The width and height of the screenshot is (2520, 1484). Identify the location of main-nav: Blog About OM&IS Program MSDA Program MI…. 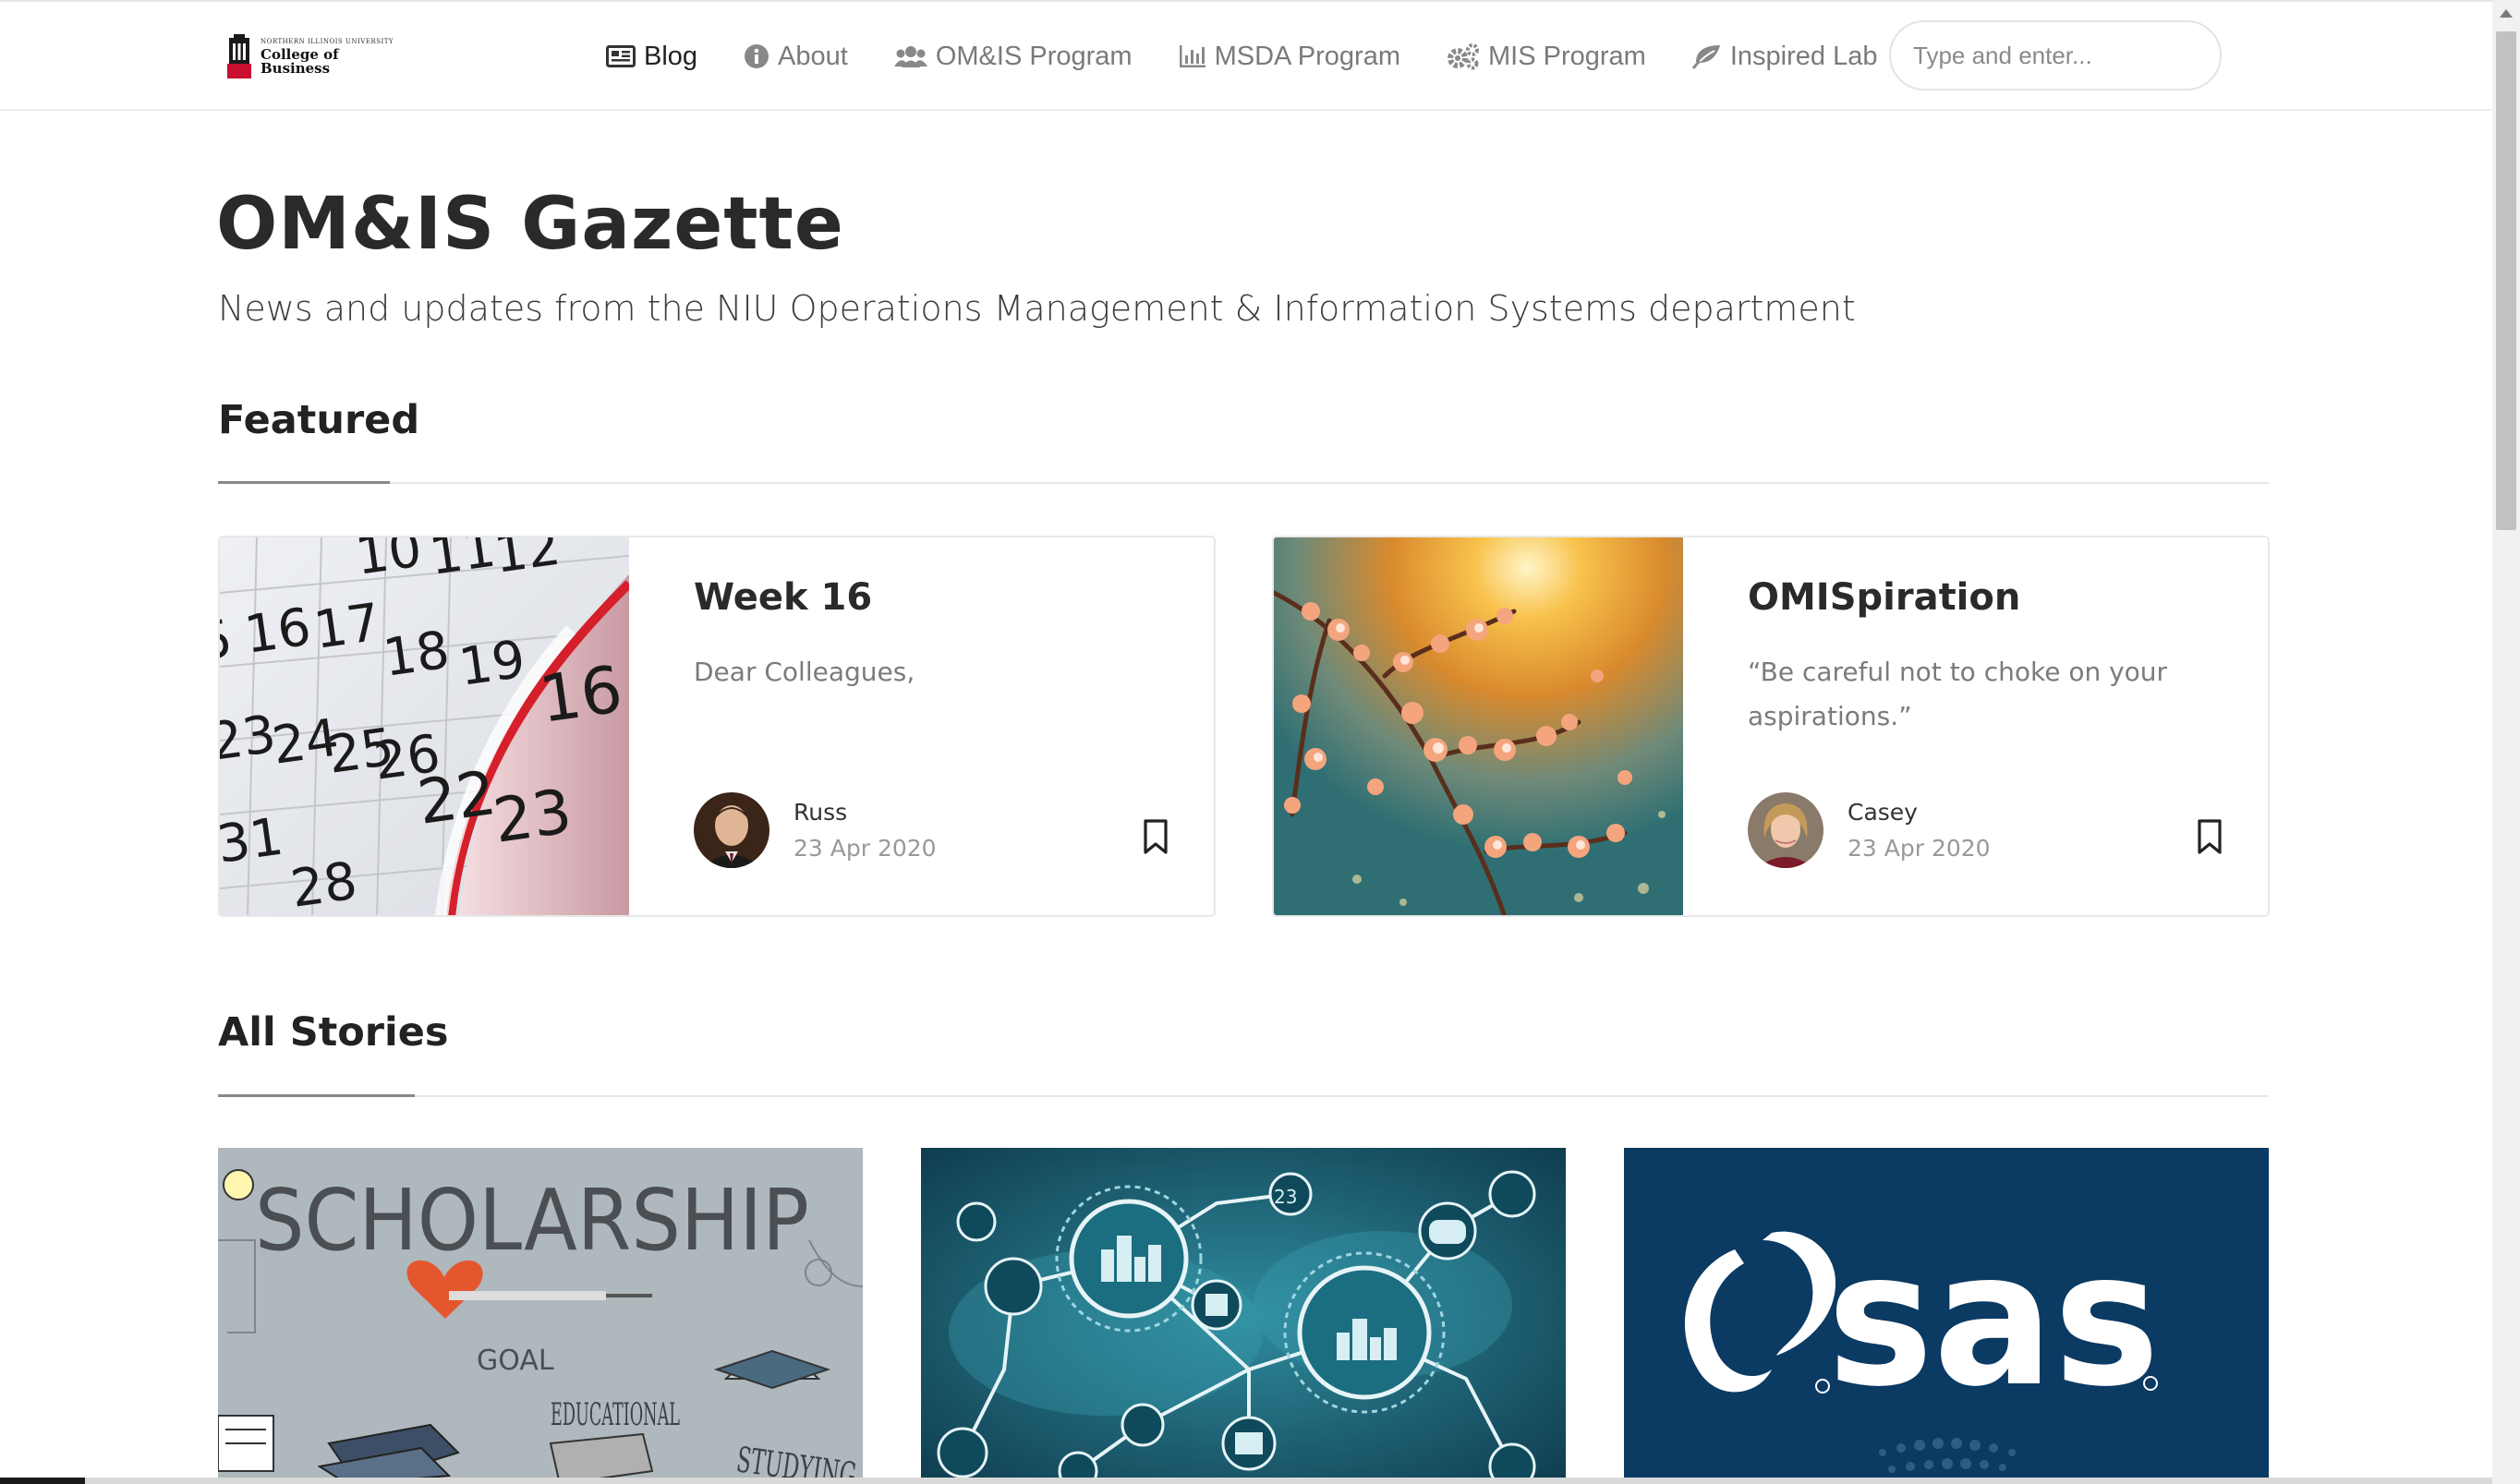
(1264, 56).